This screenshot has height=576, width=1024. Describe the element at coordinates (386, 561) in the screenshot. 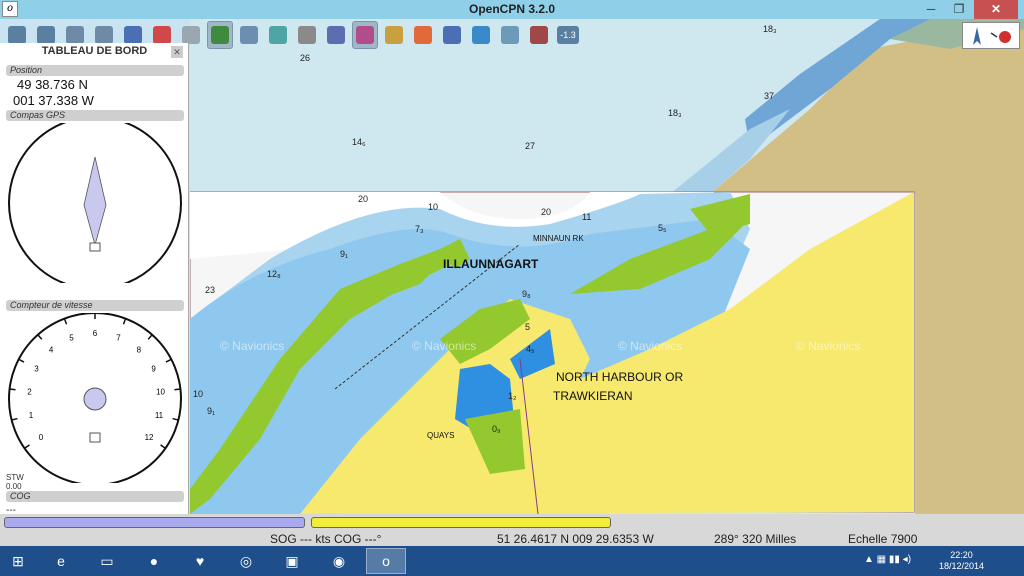

I see `opencpn-icon: o` at that location.